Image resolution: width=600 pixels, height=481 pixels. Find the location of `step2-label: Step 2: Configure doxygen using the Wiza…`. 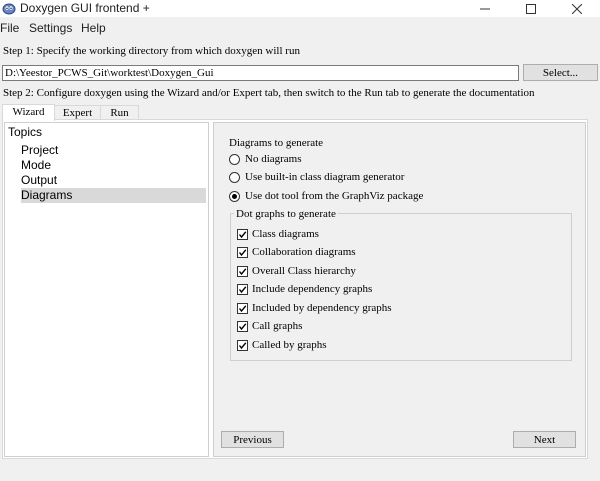

step2-label: Step 2: Configure doxygen using the Wiza… is located at coordinates (269, 93).